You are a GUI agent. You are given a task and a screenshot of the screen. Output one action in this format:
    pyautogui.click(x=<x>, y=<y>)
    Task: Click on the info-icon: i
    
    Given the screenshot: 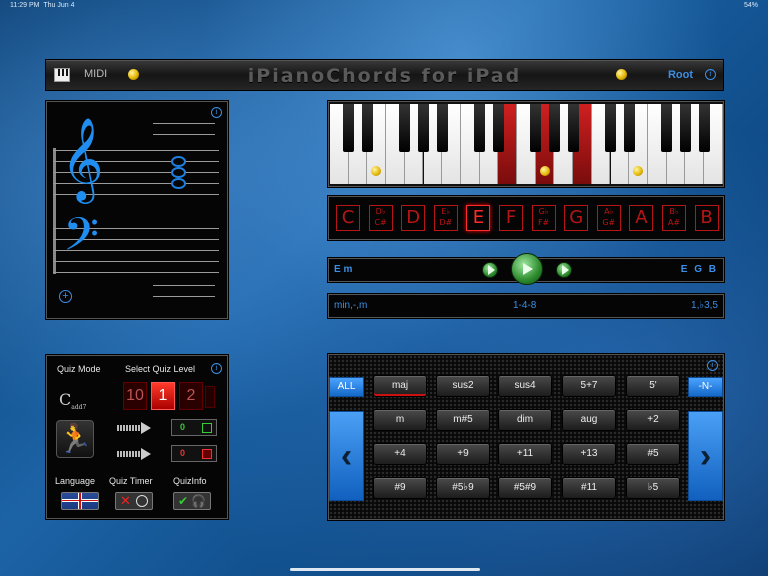 What is the action you would take?
    pyautogui.click(x=710, y=74)
    